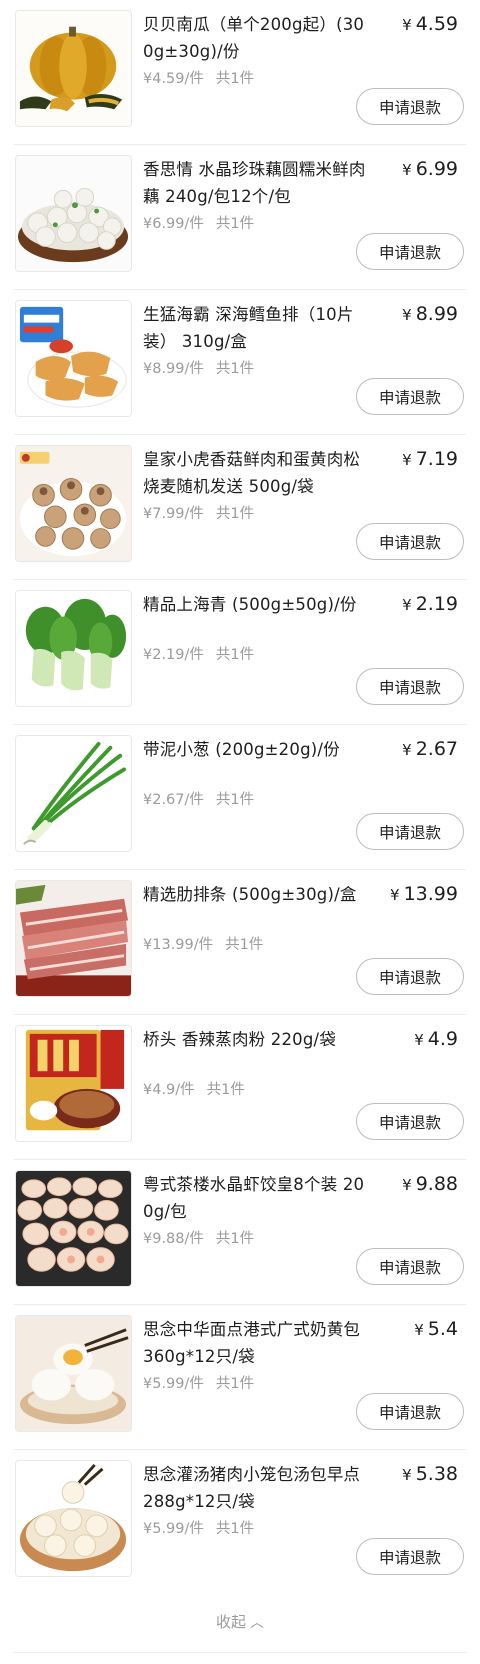 This screenshot has height=1664, width=480. I want to click on product-price: ¥5.38, so click(430, 1474).